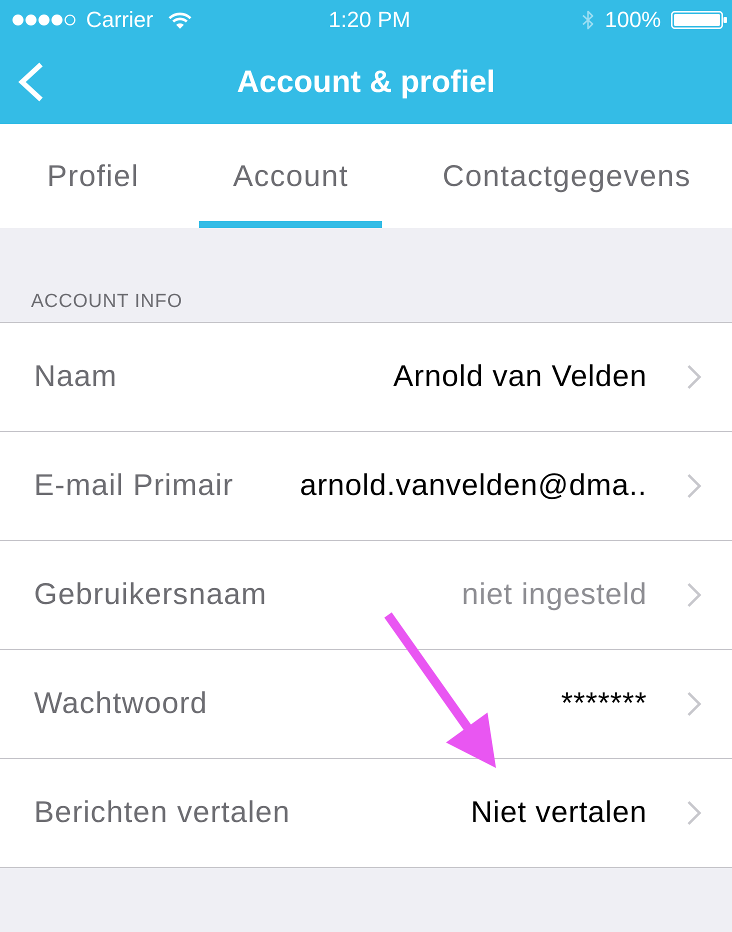 This screenshot has height=932, width=732. Describe the element at coordinates (180, 20) in the screenshot. I see `wifi-icon` at that location.